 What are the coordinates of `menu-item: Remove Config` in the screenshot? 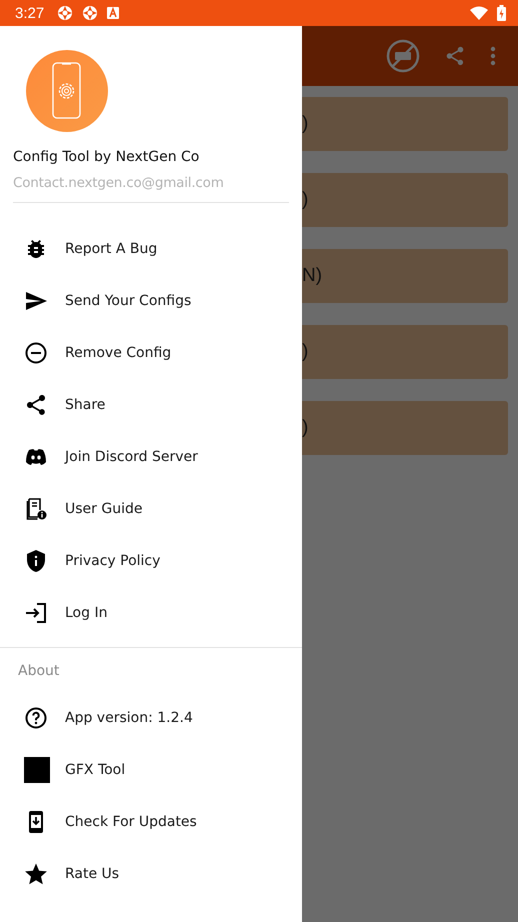 It's located at (151, 353).